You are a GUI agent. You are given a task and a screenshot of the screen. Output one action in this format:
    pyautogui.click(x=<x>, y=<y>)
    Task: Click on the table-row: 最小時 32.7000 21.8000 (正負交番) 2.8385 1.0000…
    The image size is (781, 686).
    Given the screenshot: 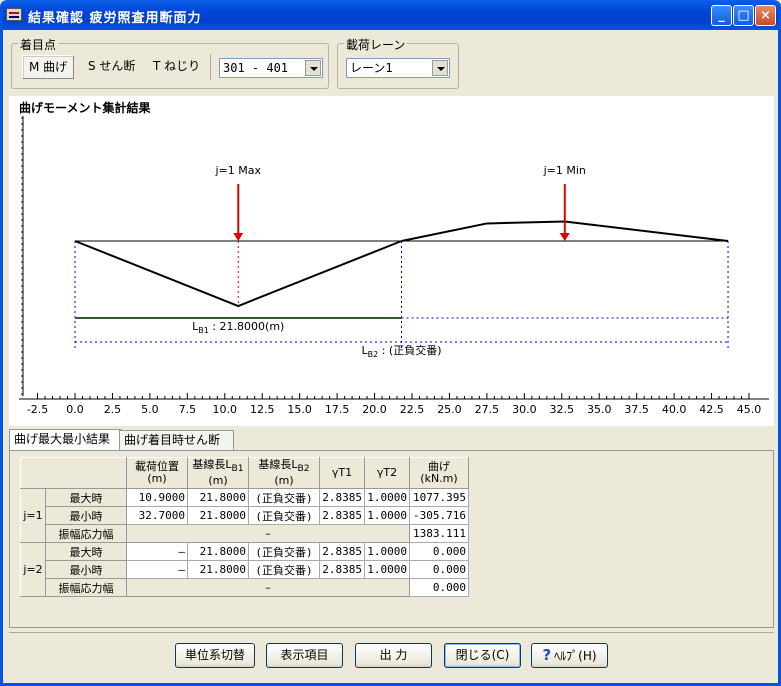 What is the action you would take?
    pyautogui.click(x=245, y=515)
    